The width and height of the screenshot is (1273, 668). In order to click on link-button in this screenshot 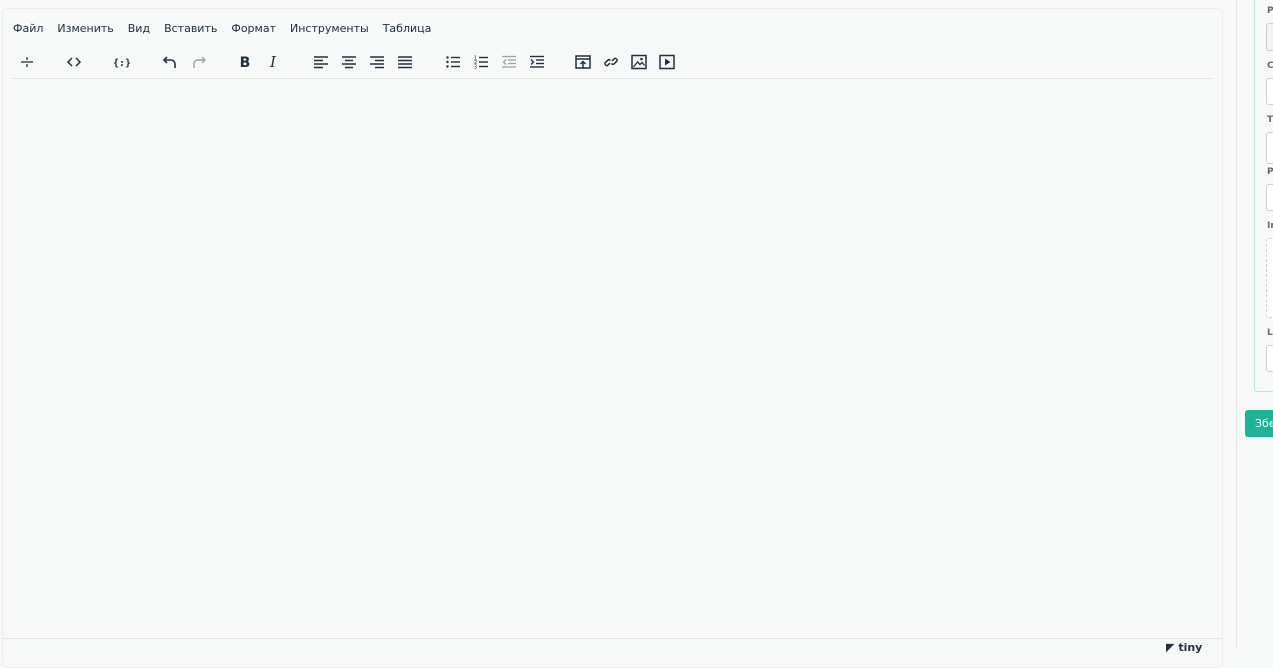, I will do `click(611, 62)`.